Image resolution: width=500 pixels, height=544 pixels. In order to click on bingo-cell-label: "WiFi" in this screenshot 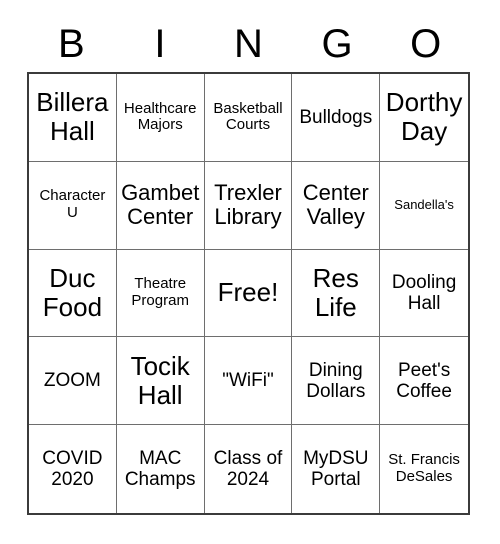, I will do `click(248, 381)`.